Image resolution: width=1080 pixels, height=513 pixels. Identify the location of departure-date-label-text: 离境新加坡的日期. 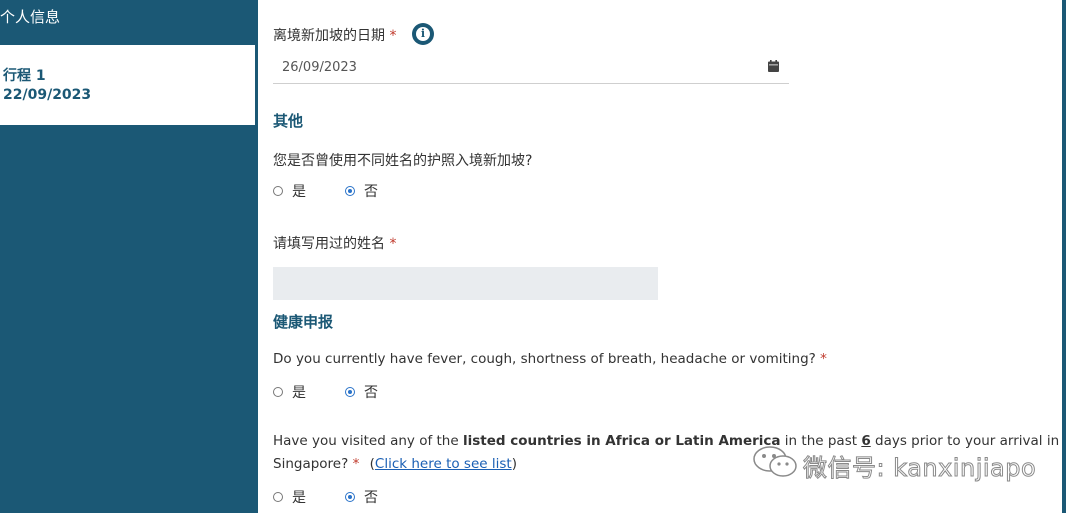
(329, 36).